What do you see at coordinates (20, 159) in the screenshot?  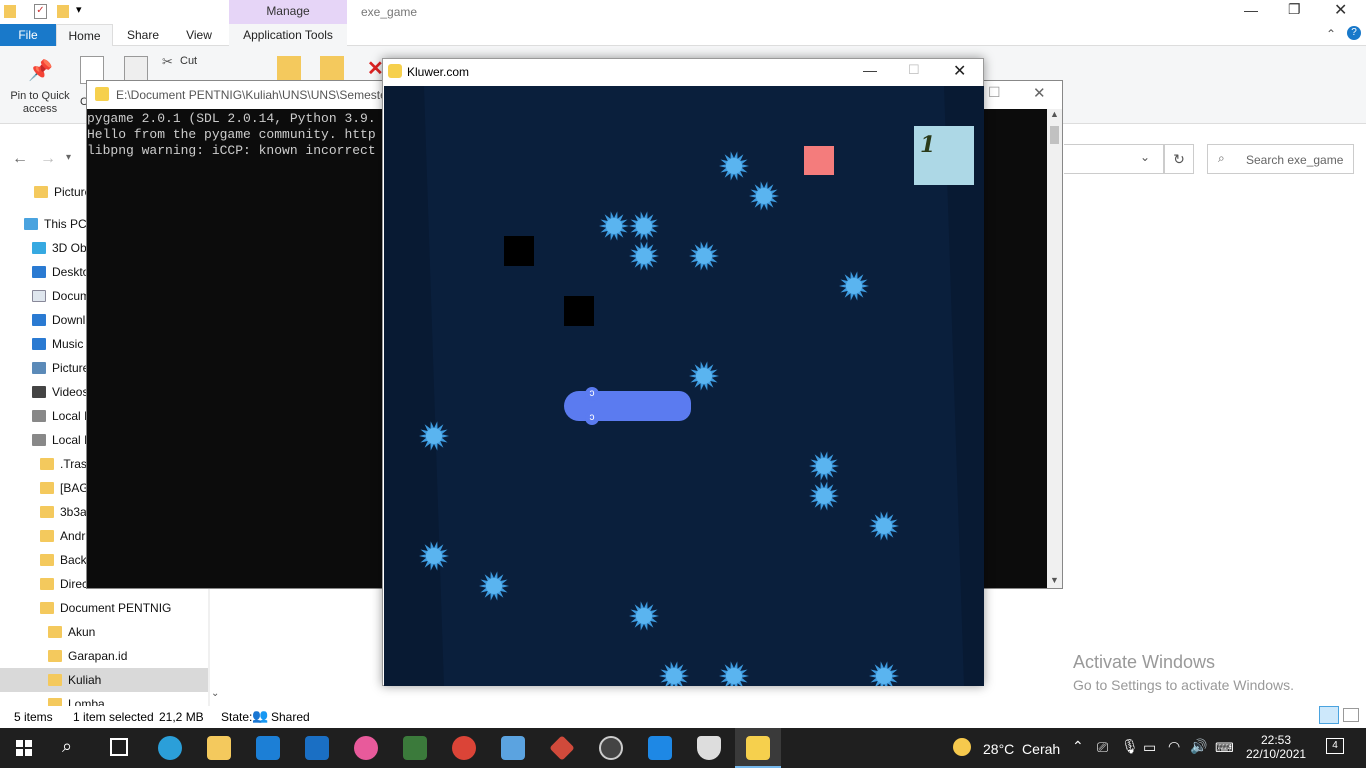 I see `back-arrow-icon: ←` at bounding box center [20, 159].